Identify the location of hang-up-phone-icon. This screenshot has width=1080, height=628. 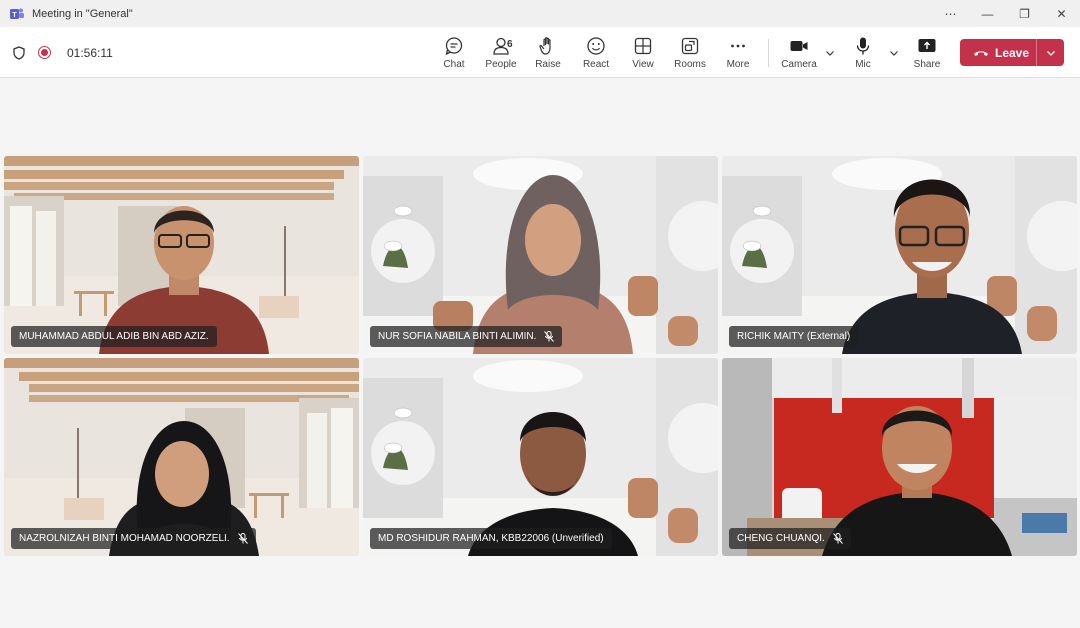
(981, 53).